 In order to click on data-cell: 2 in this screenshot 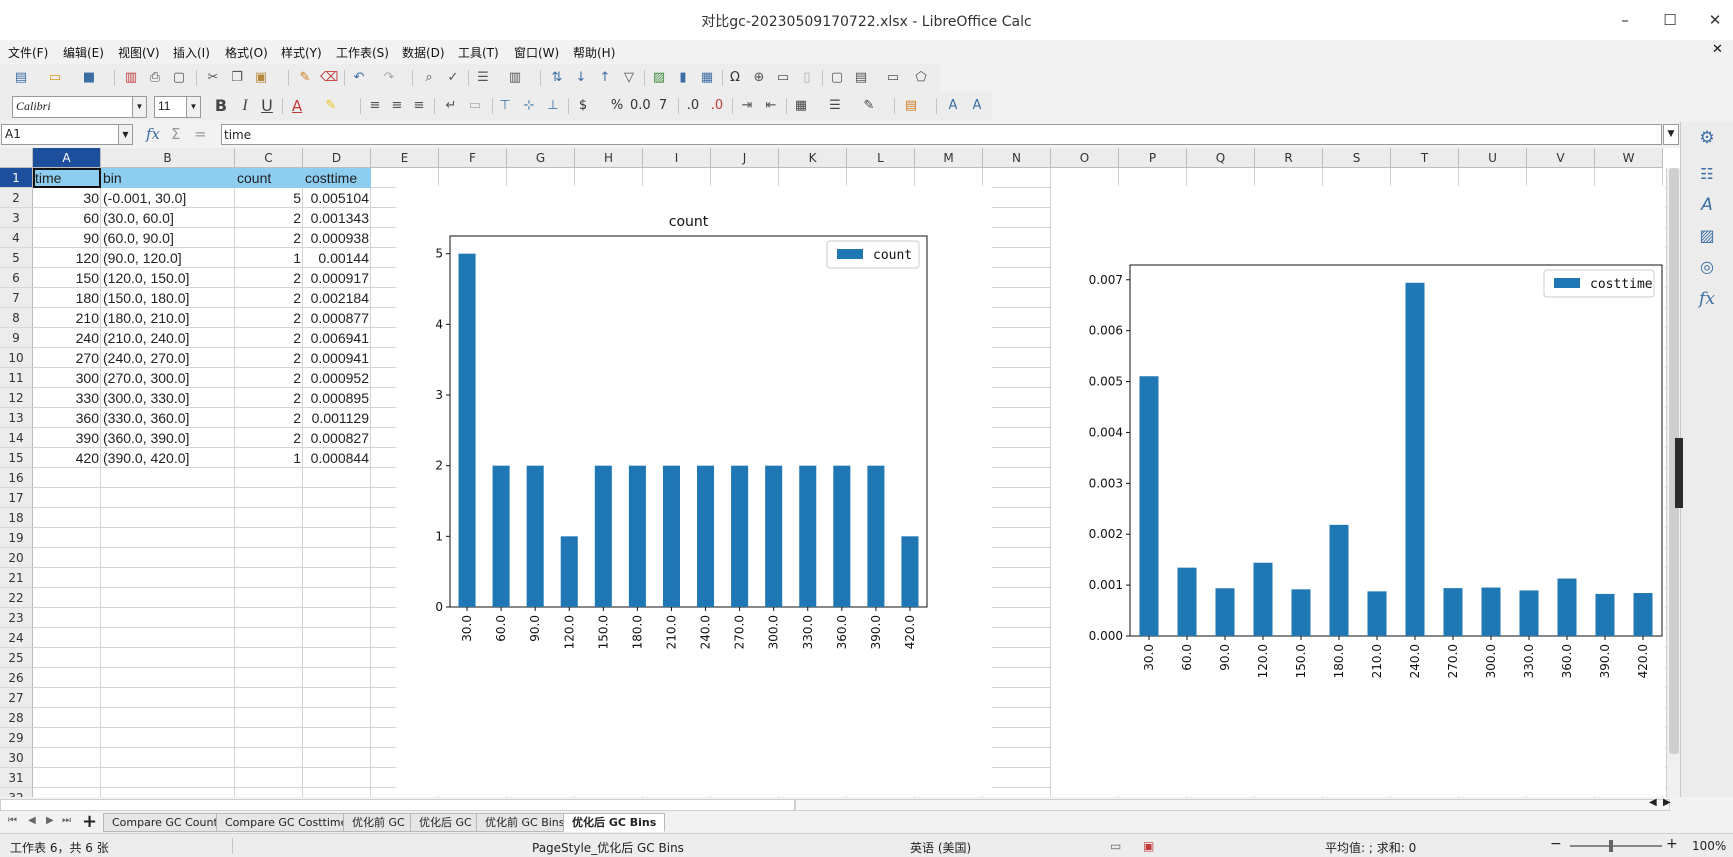, I will do `click(269, 218)`.